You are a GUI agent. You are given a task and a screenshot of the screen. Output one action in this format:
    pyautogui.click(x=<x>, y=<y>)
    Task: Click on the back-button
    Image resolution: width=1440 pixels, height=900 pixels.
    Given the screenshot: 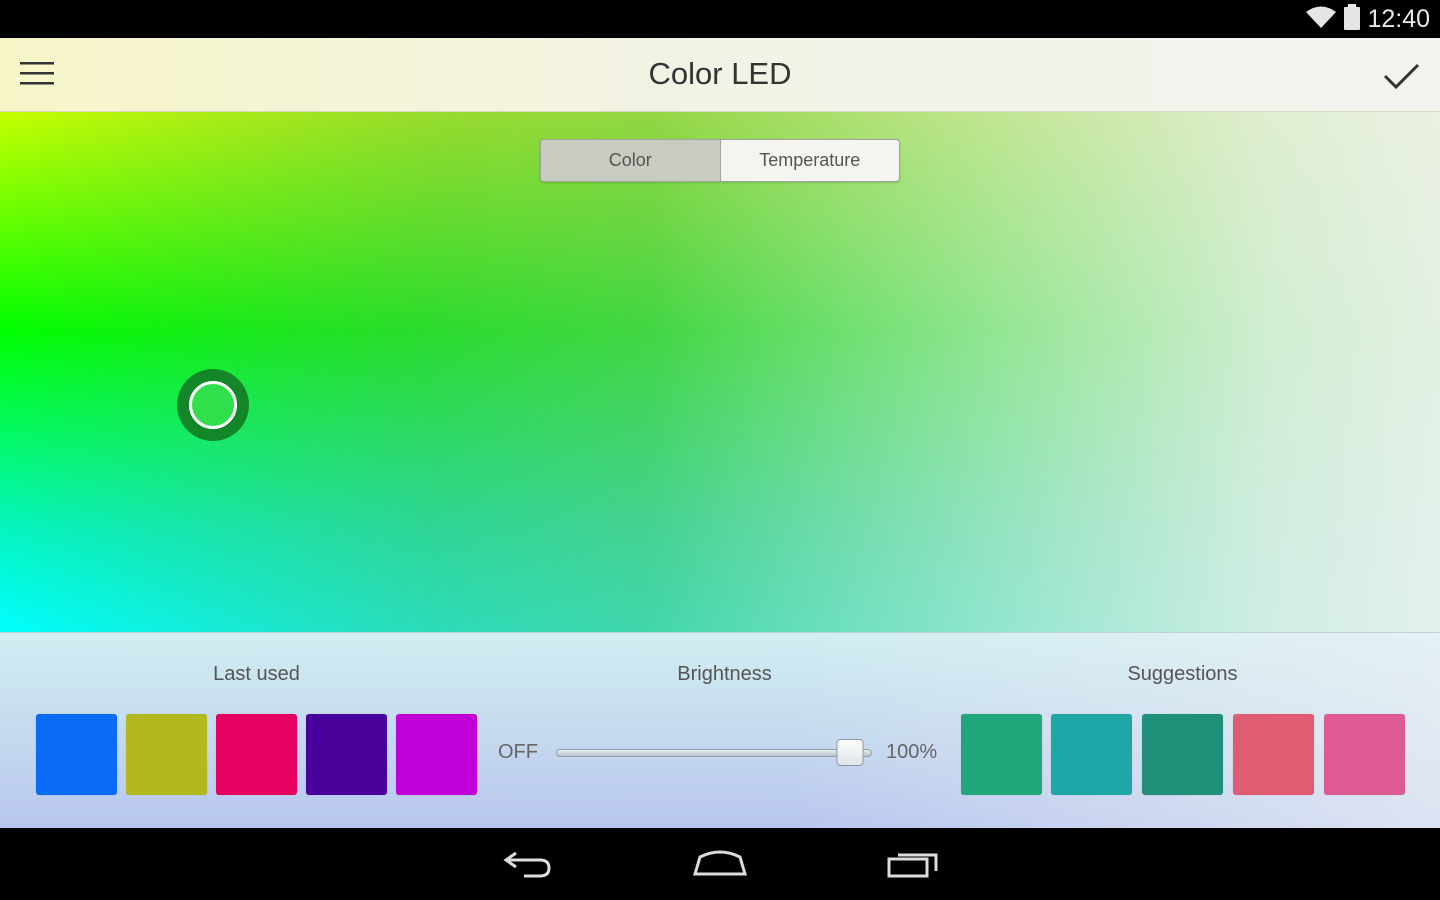 What is the action you would take?
    pyautogui.click(x=528, y=864)
    